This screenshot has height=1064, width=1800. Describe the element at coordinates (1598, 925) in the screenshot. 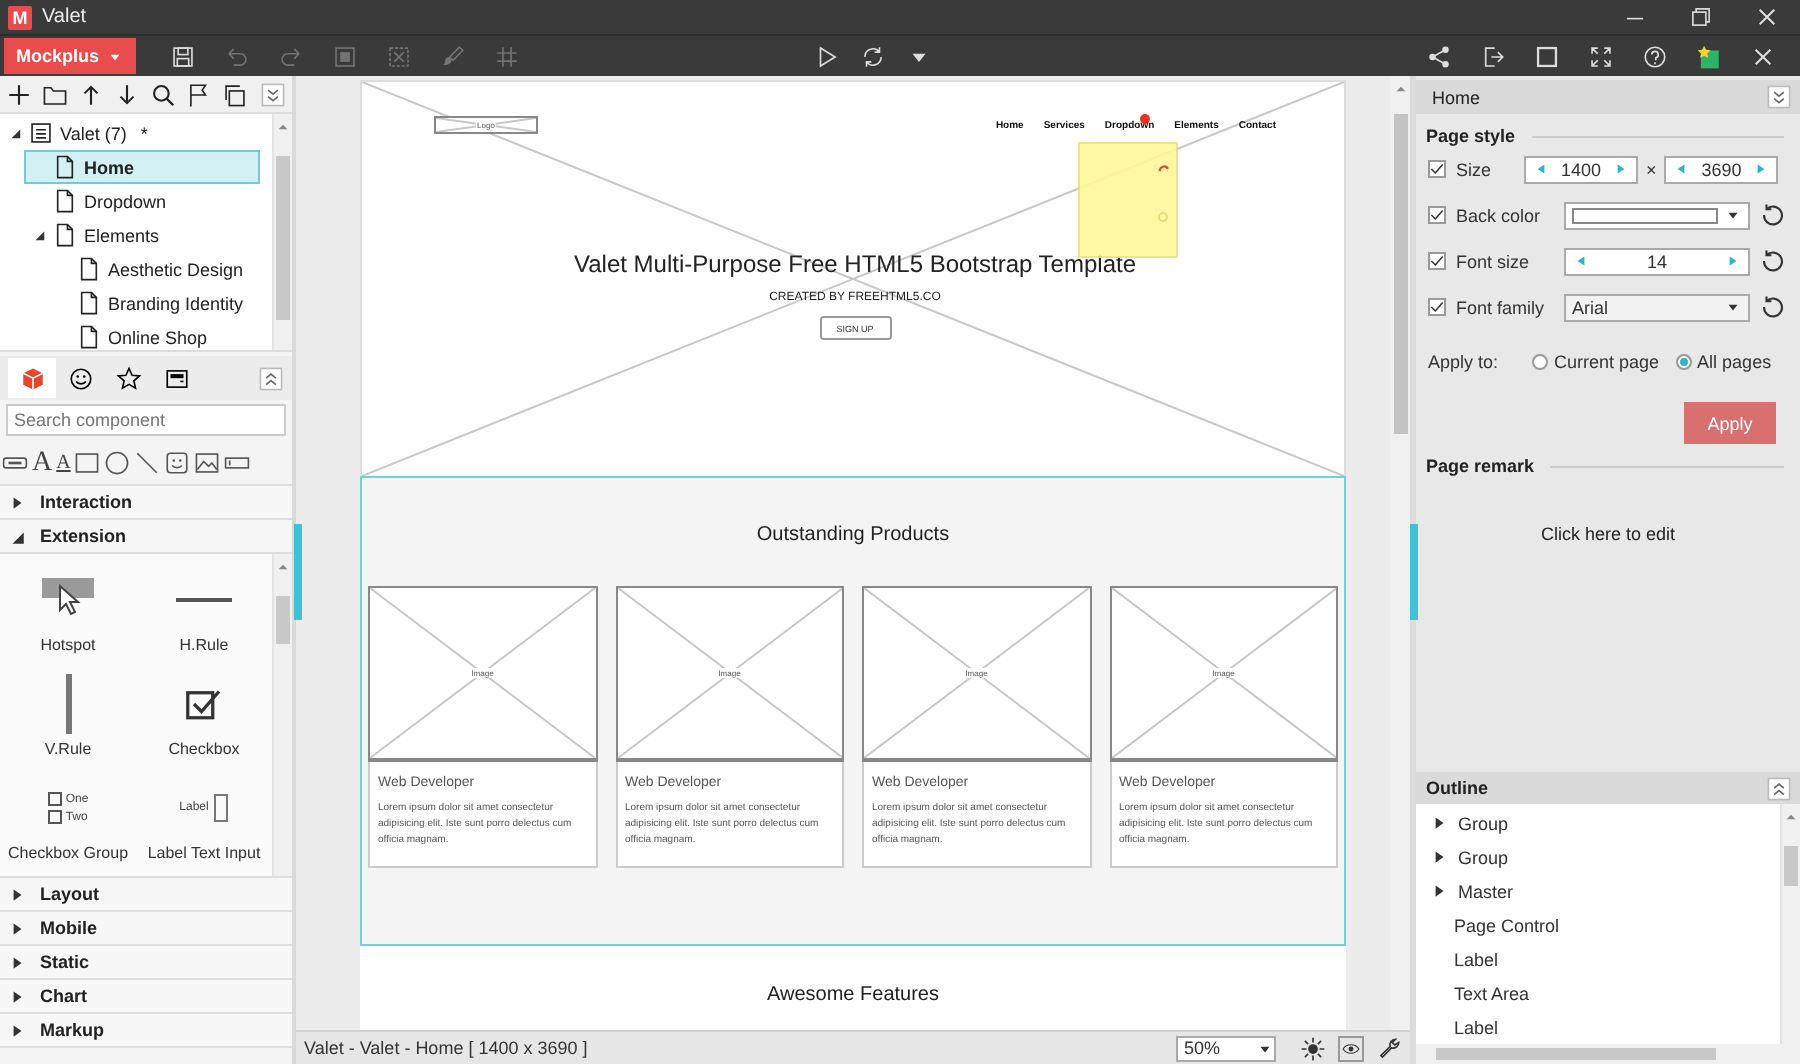

I see `outline-item: Page Control` at that location.